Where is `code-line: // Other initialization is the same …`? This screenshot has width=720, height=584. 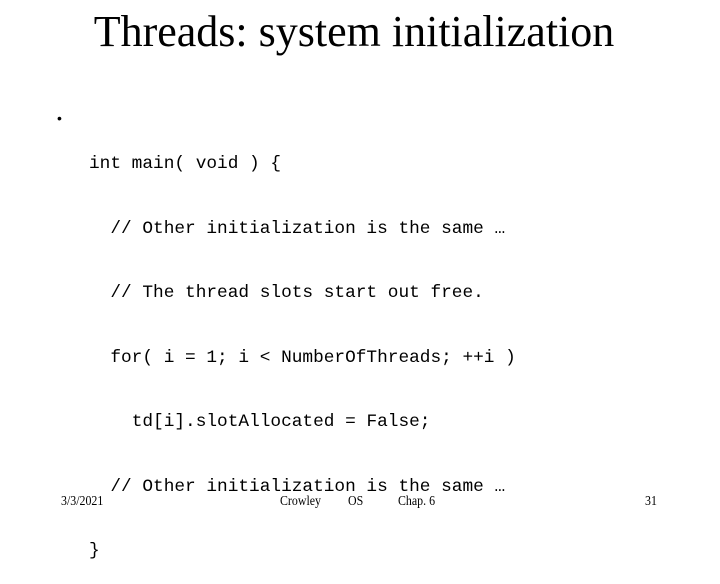 code-line: // Other initialization is the same … is located at coordinates (302, 230).